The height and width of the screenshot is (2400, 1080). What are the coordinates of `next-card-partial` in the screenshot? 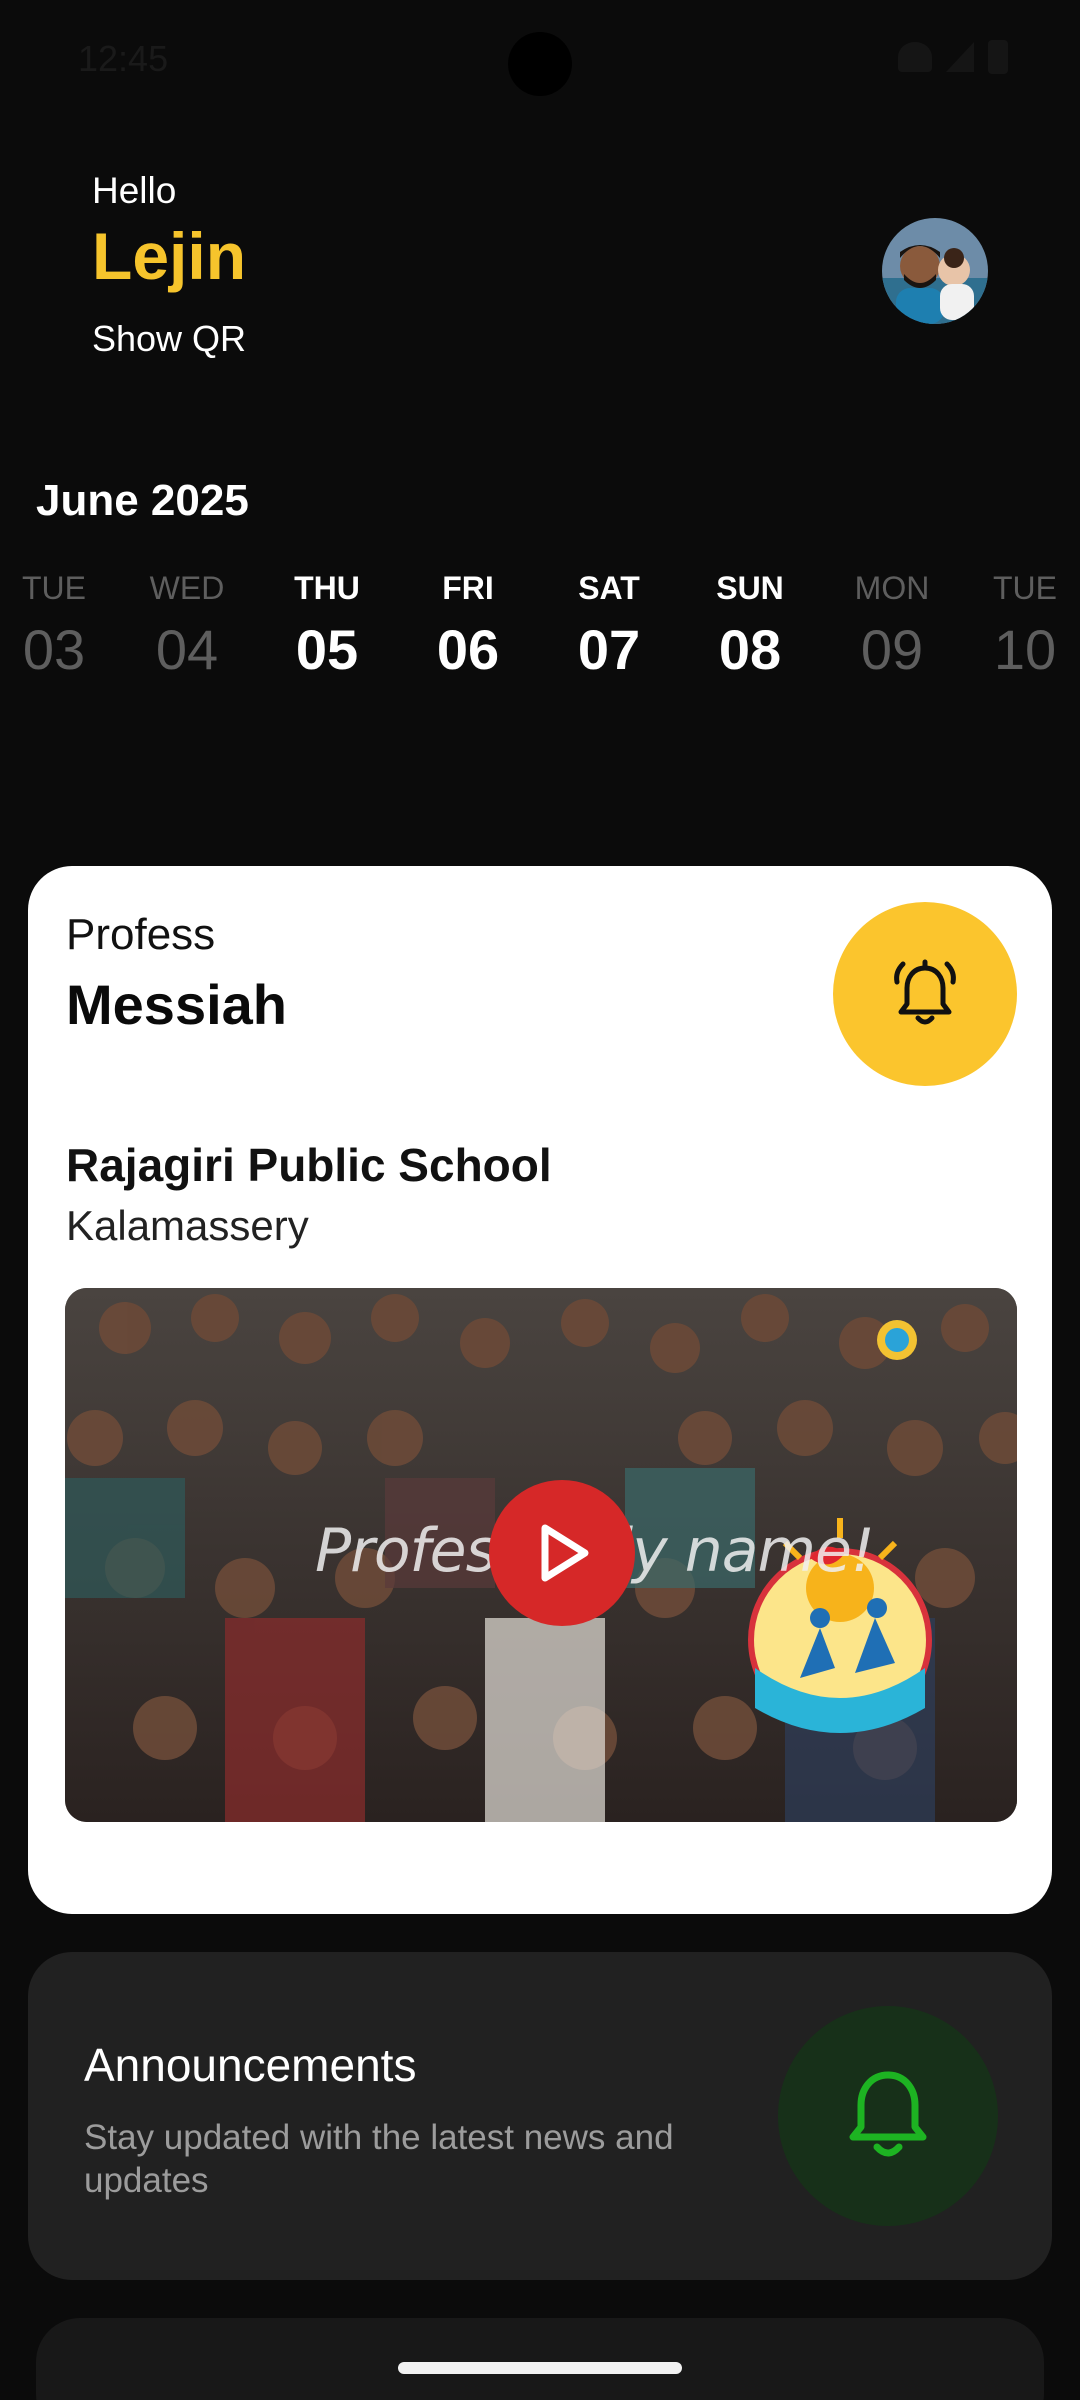 It's located at (540, 2359).